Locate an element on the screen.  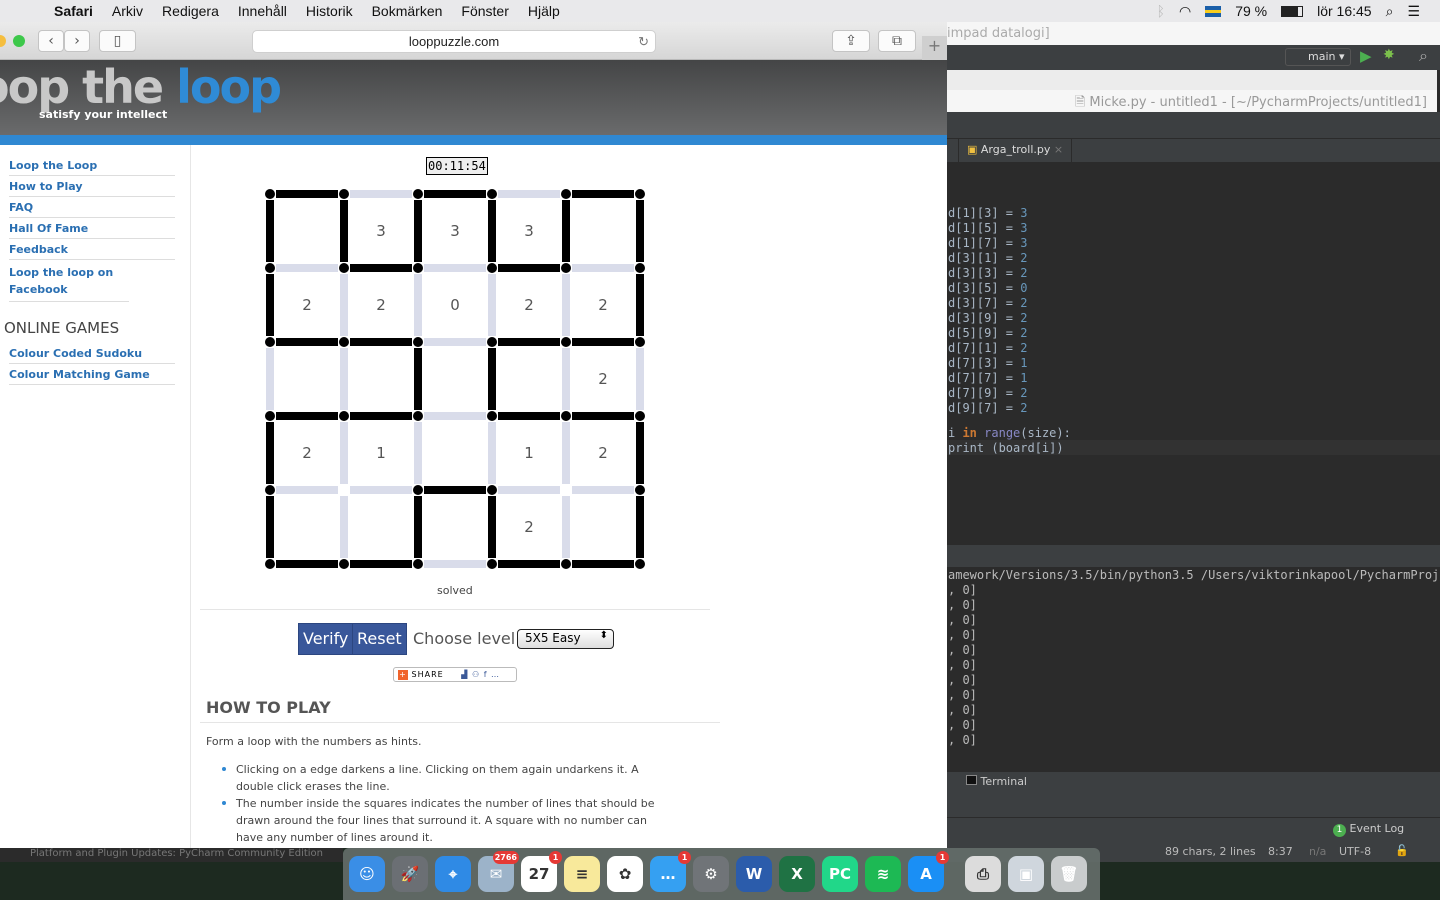
nav-how-to-play: How to Play is located at coordinates (92, 186).